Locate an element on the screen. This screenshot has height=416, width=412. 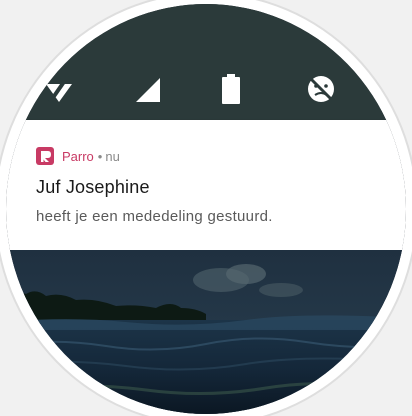
notification-time: nu is located at coordinates (112, 156).